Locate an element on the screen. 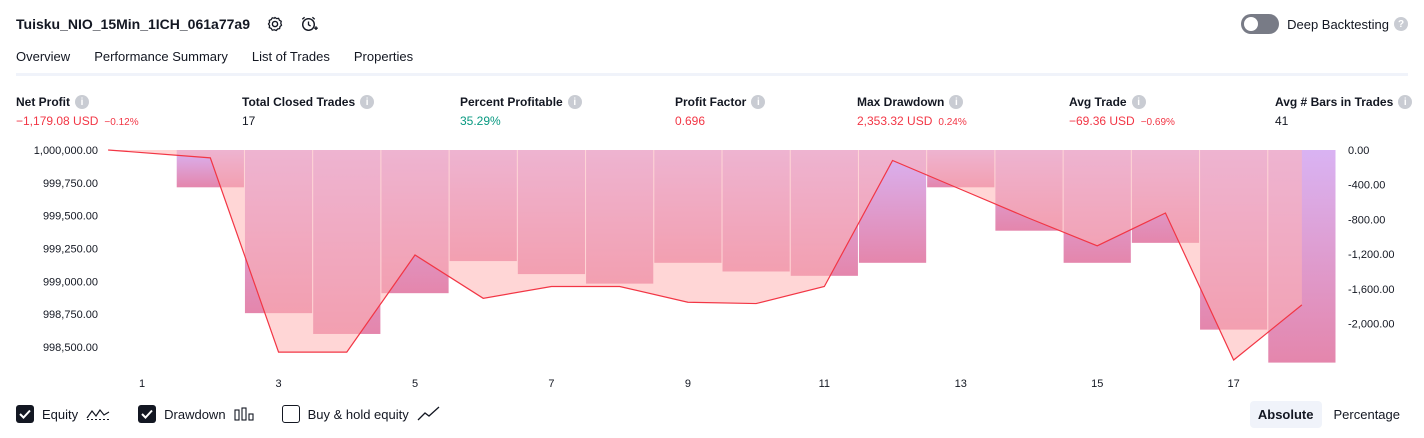  tab-list-of-trades: List of Trades is located at coordinates (291, 60).